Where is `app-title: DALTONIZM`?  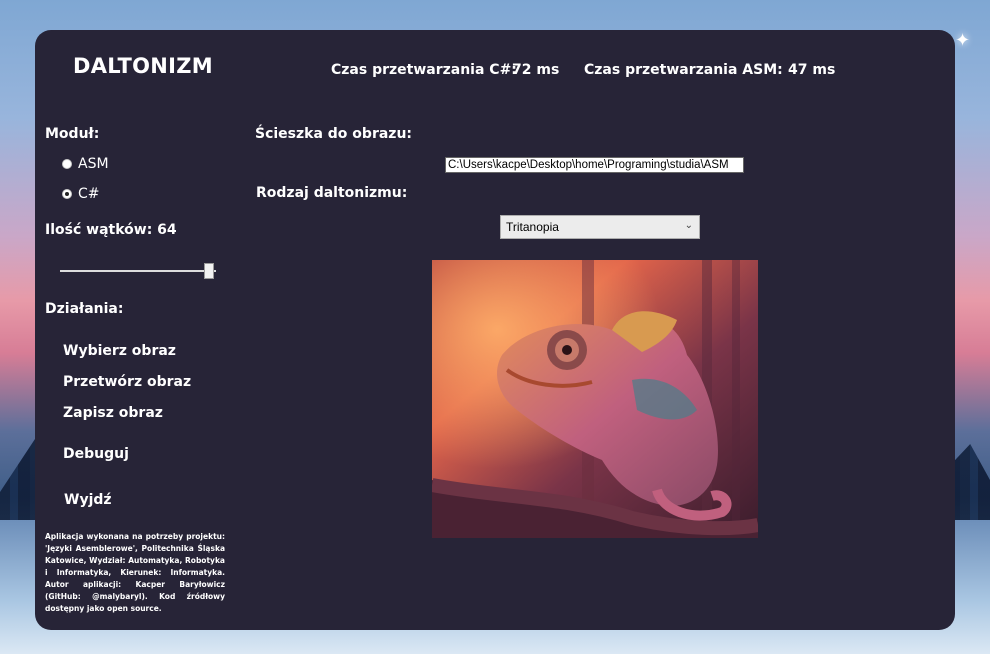 app-title: DALTONIZM is located at coordinates (143, 66).